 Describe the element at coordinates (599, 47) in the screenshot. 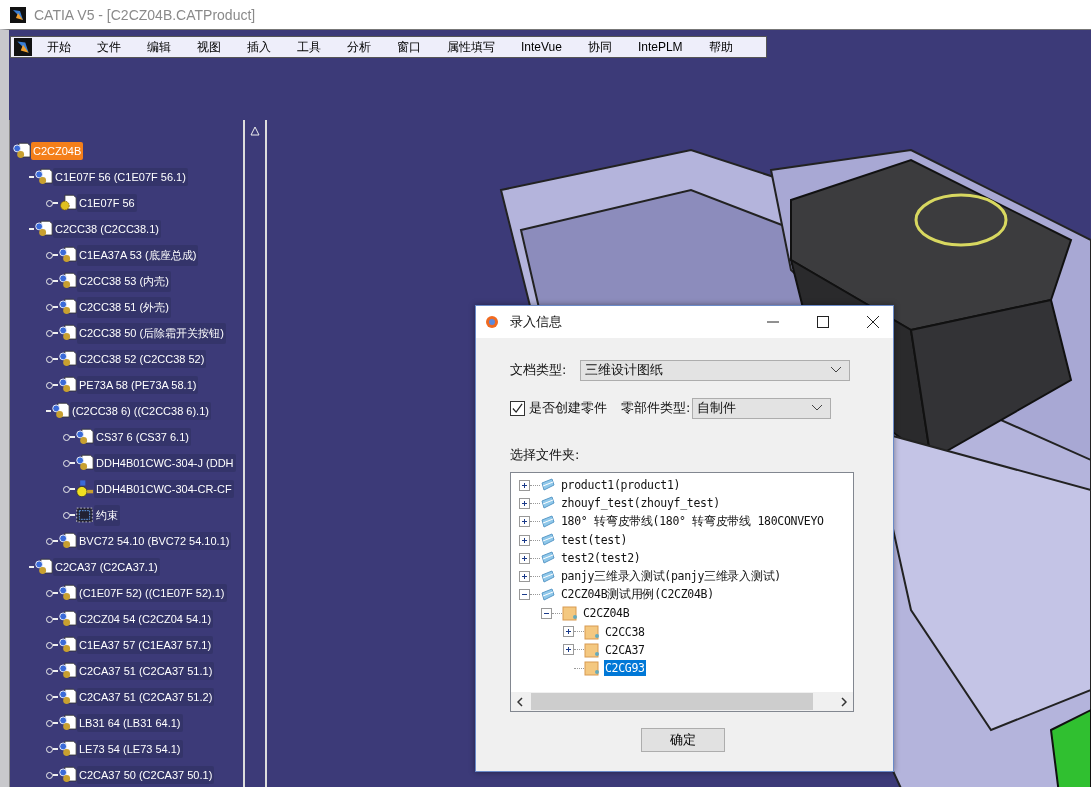

I see `menu-item: 协同` at that location.